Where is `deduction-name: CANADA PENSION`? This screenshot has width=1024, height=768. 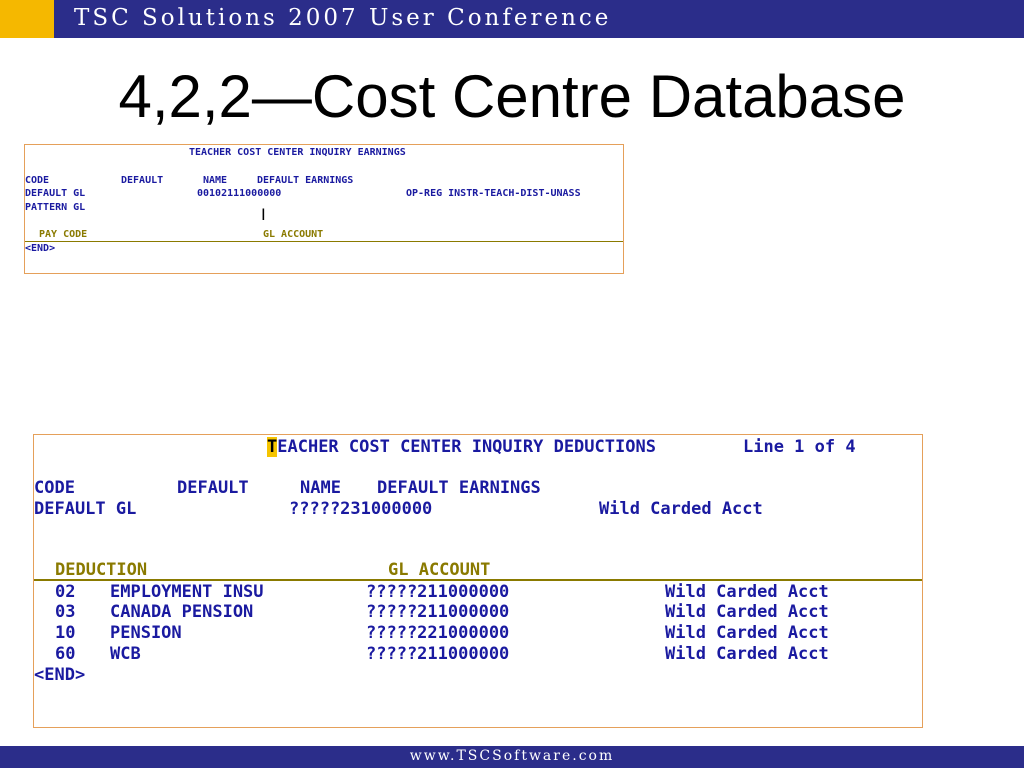 deduction-name: CANADA PENSION is located at coordinates (182, 612).